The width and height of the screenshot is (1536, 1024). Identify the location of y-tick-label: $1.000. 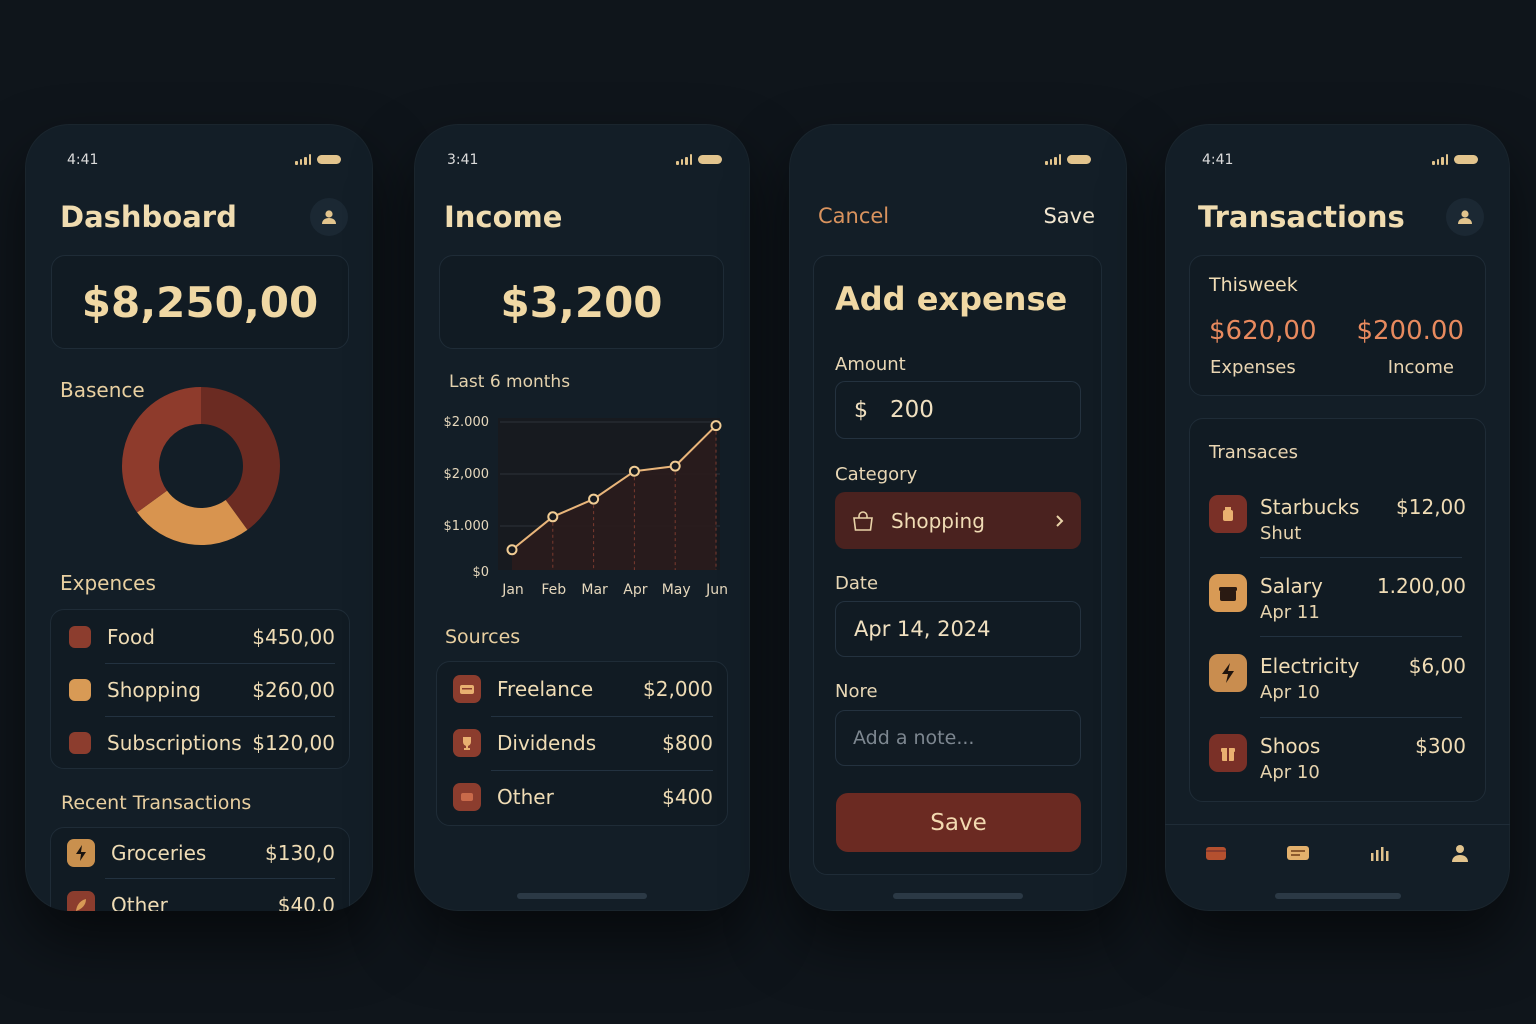
(467, 526).